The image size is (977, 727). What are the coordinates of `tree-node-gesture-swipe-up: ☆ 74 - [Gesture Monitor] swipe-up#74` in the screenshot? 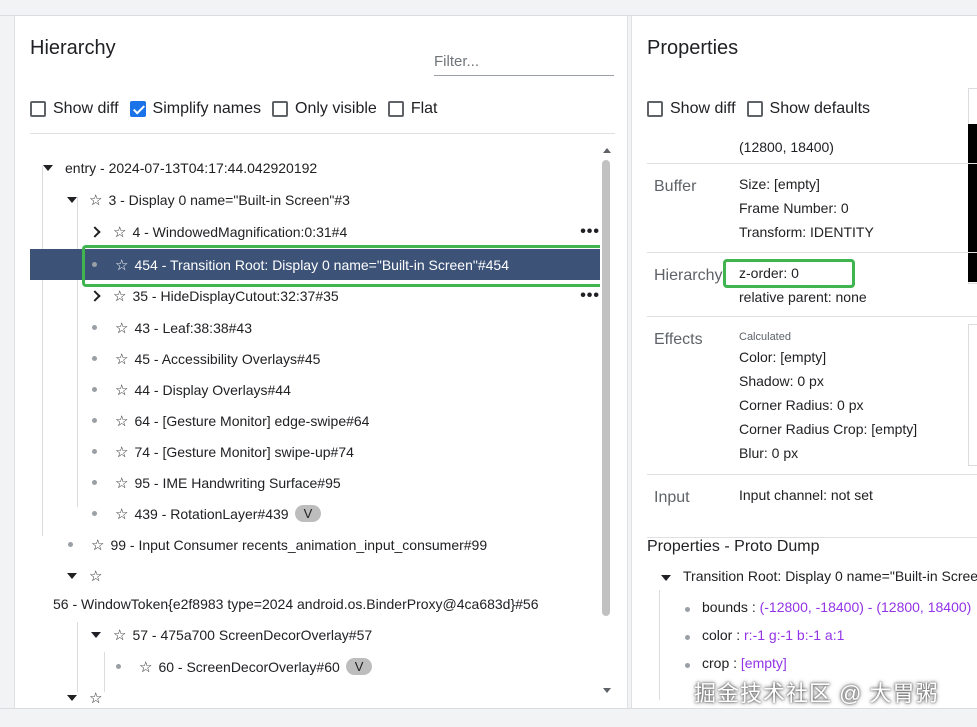 It's located at (223, 451).